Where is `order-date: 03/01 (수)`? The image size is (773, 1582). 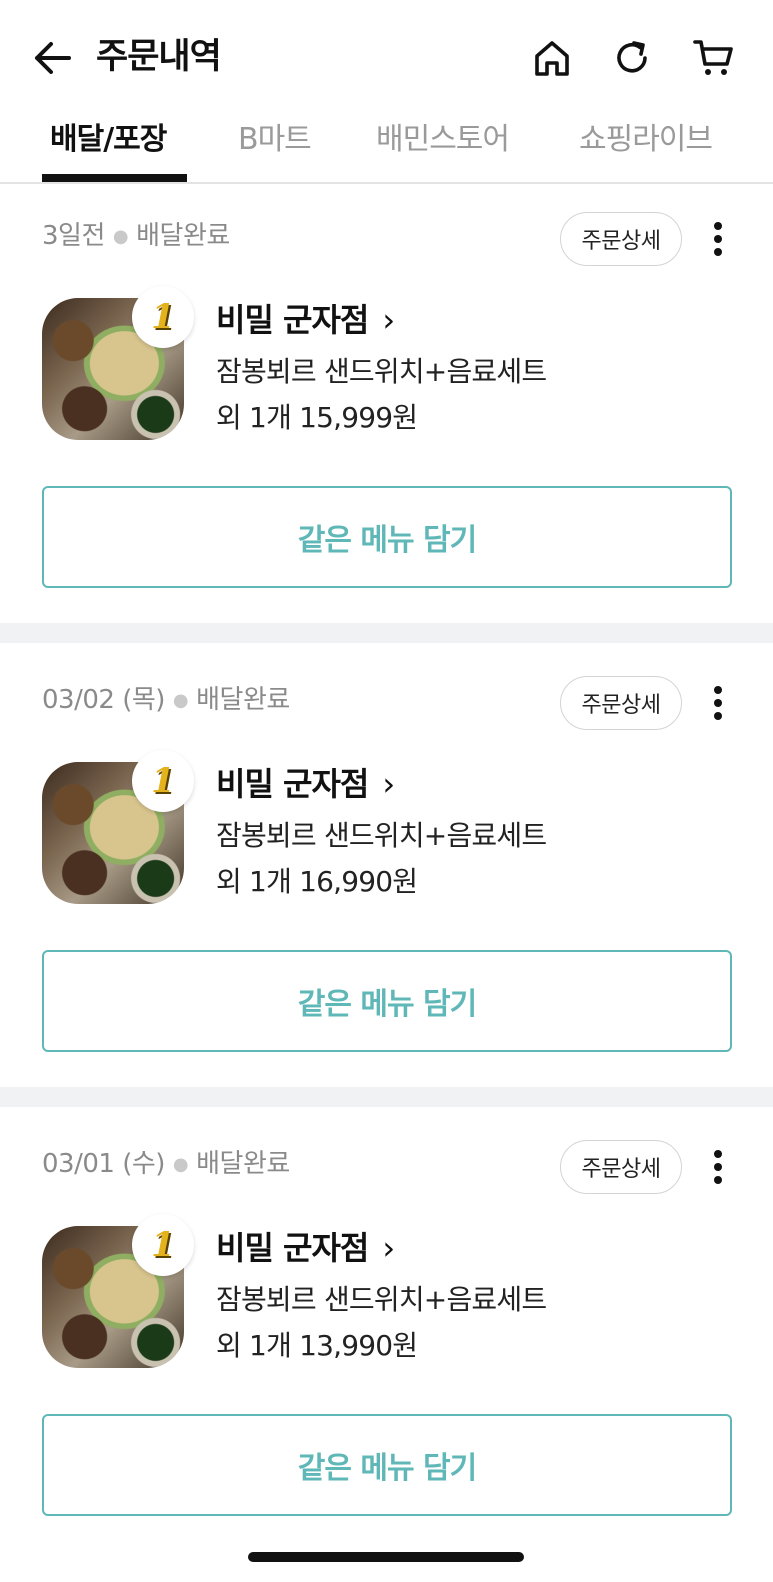 order-date: 03/01 (수) is located at coordinates (103, 1164).